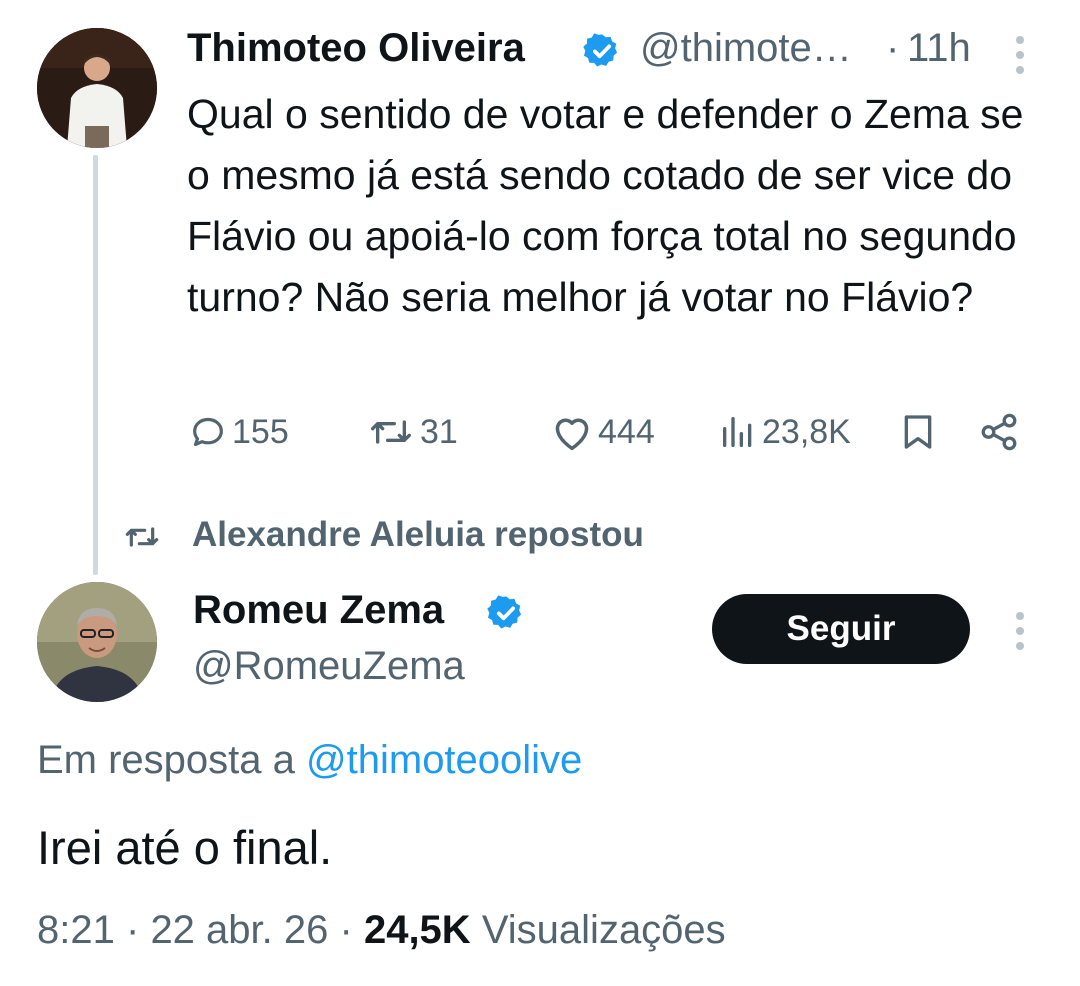 The height and width of the screenshot is (986, 1080). I want to click on avatar-thimoteo, so click(97, 88).